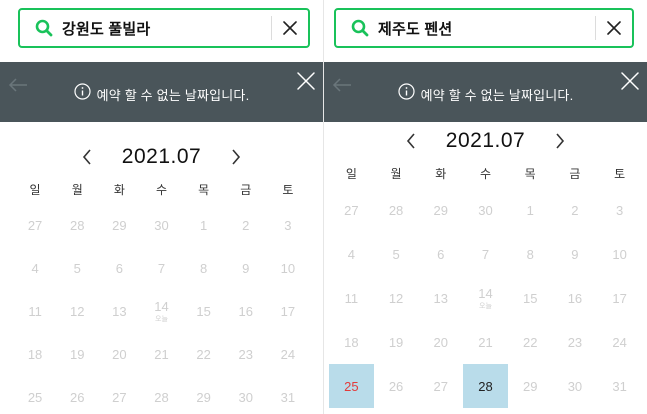 This screenshot has width=647, height=414. What do you see at coordinates (35, 189) in the screenshot?
I see `weekday-label: 일` at bounding box center [35, 189].